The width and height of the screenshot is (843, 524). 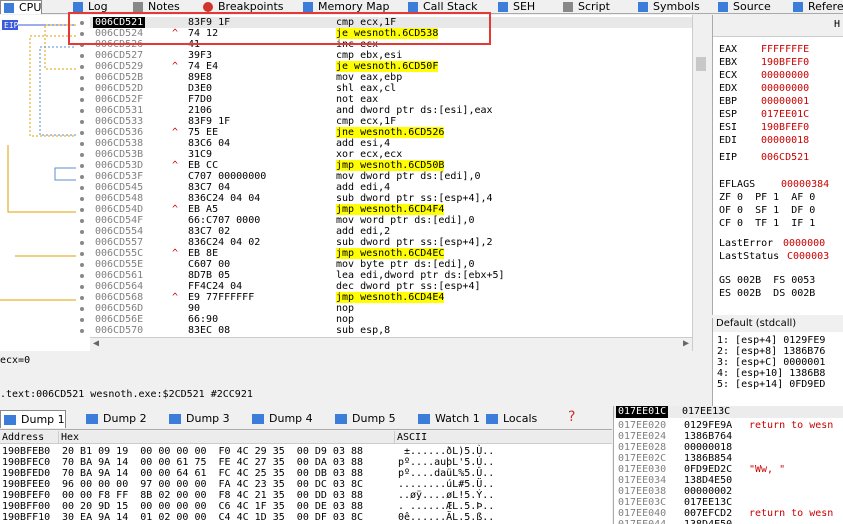 What do you see at coordinates (26, 517) in the screenshot?
I see `dump-address: 190BFF10` at bounding box center [26, 517].